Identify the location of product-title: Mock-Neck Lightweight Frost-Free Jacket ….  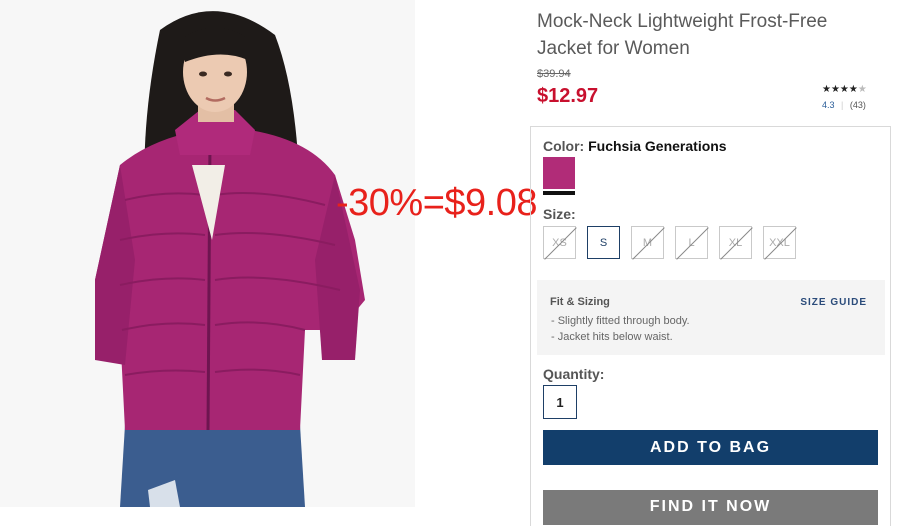
(682, 35).